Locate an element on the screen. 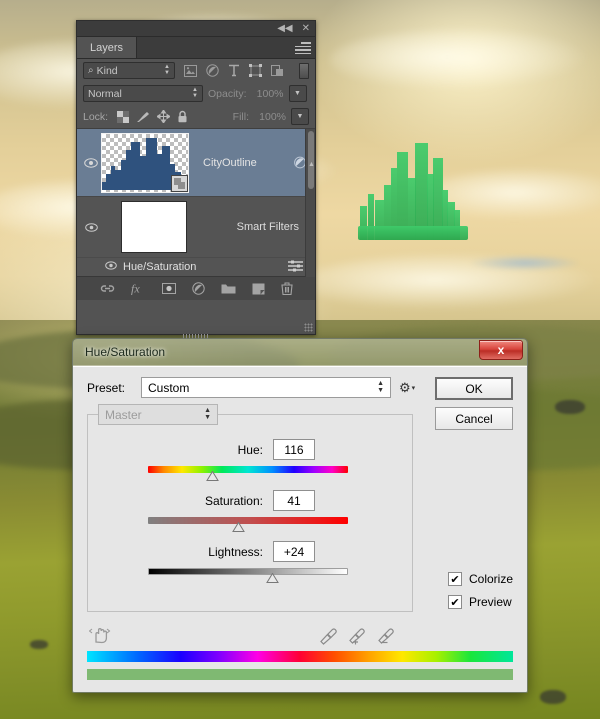  link-layers-icon is located at coordinates (107, 288).